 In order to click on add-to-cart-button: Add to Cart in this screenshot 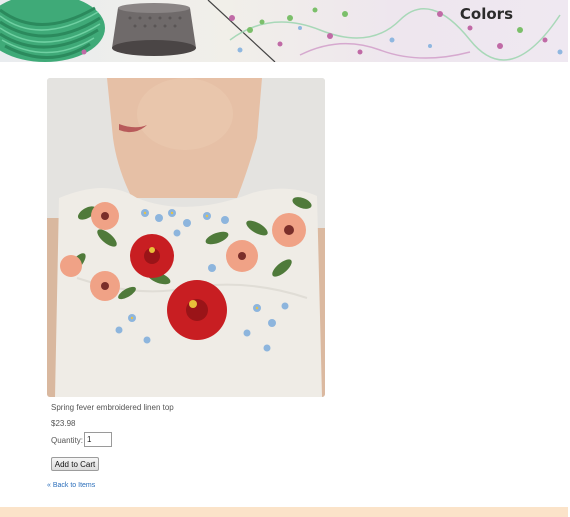, I will do `click(75, 464)`.